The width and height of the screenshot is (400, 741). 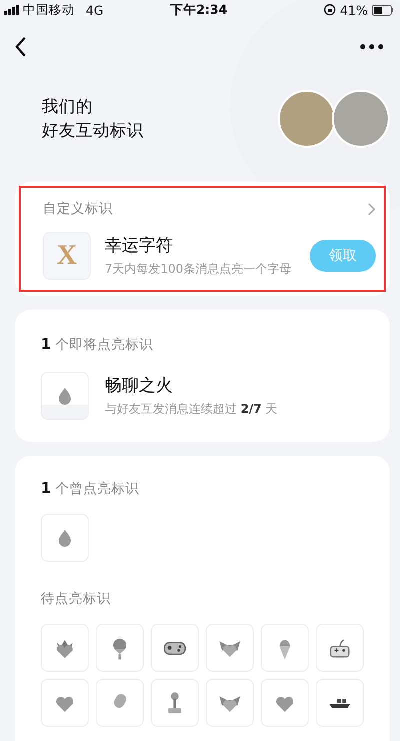 I want to click on section-title: 自定义标识, so click(x=78, y=209).